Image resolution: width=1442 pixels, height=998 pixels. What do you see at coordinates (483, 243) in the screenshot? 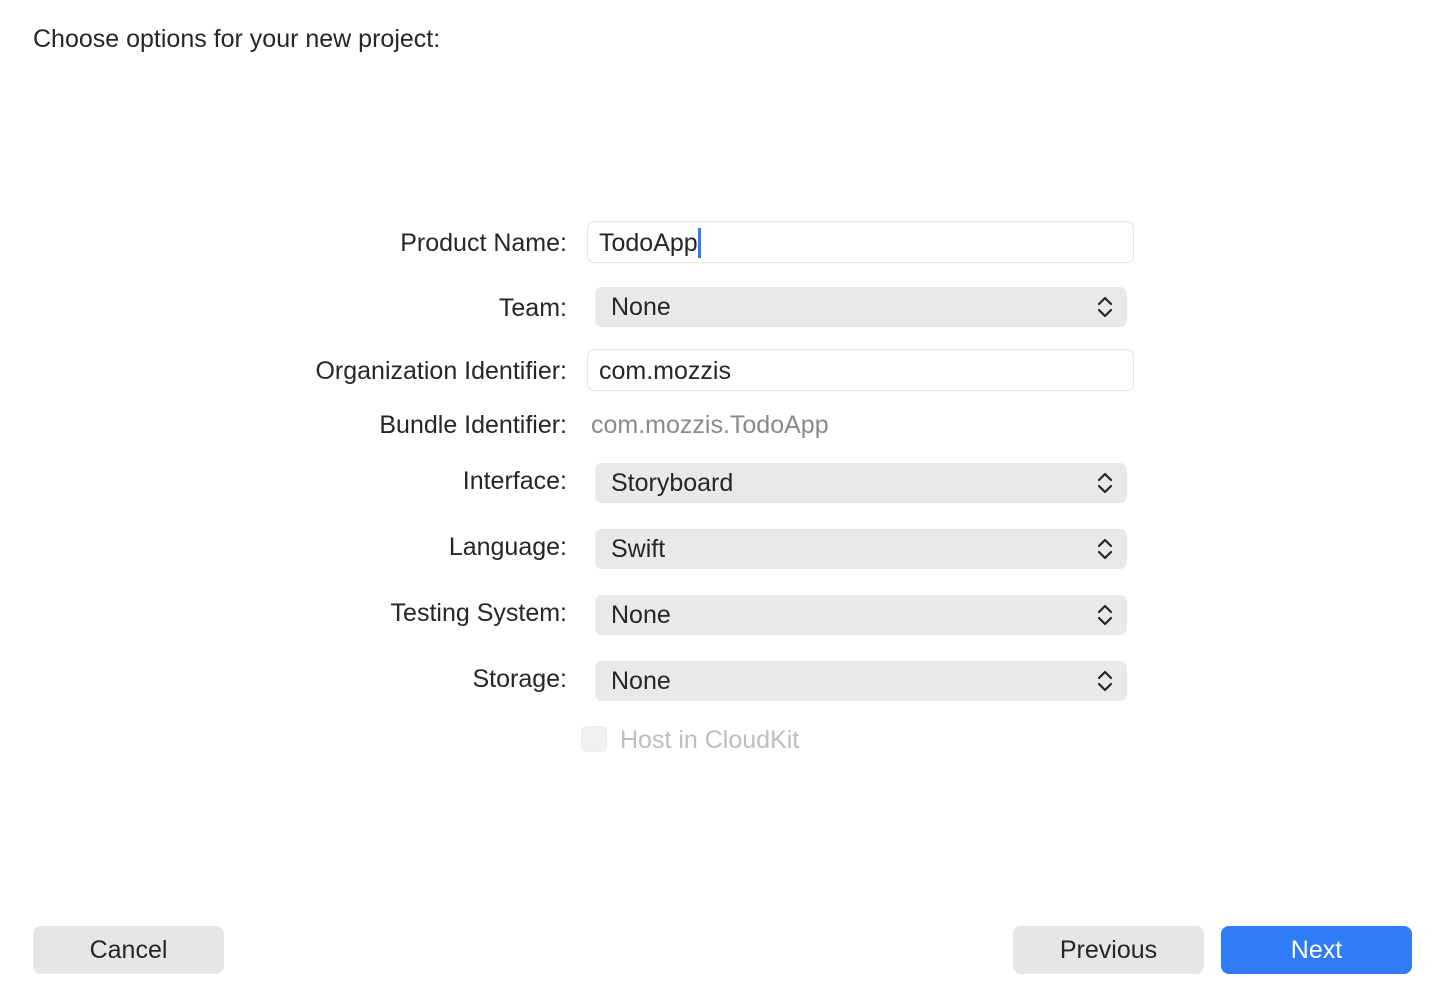
I see `product-name-label: Product Name:` at bounding box center [483, 243].